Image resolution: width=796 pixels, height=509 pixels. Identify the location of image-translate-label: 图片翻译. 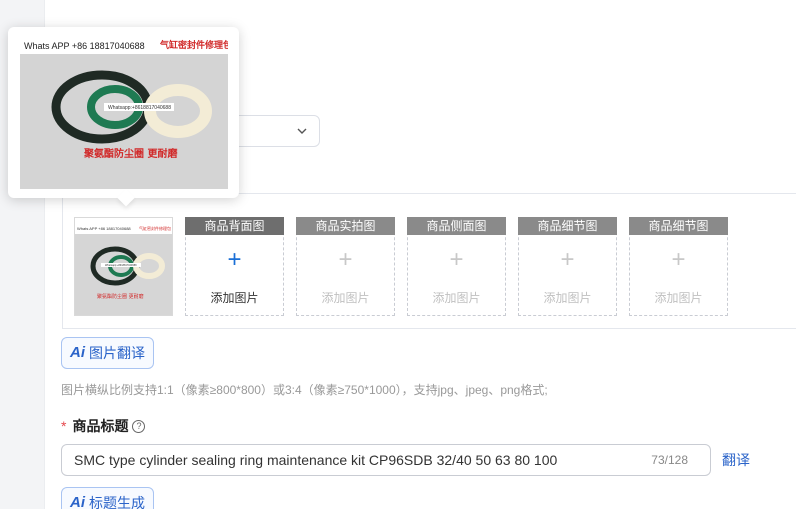
(117, 353).